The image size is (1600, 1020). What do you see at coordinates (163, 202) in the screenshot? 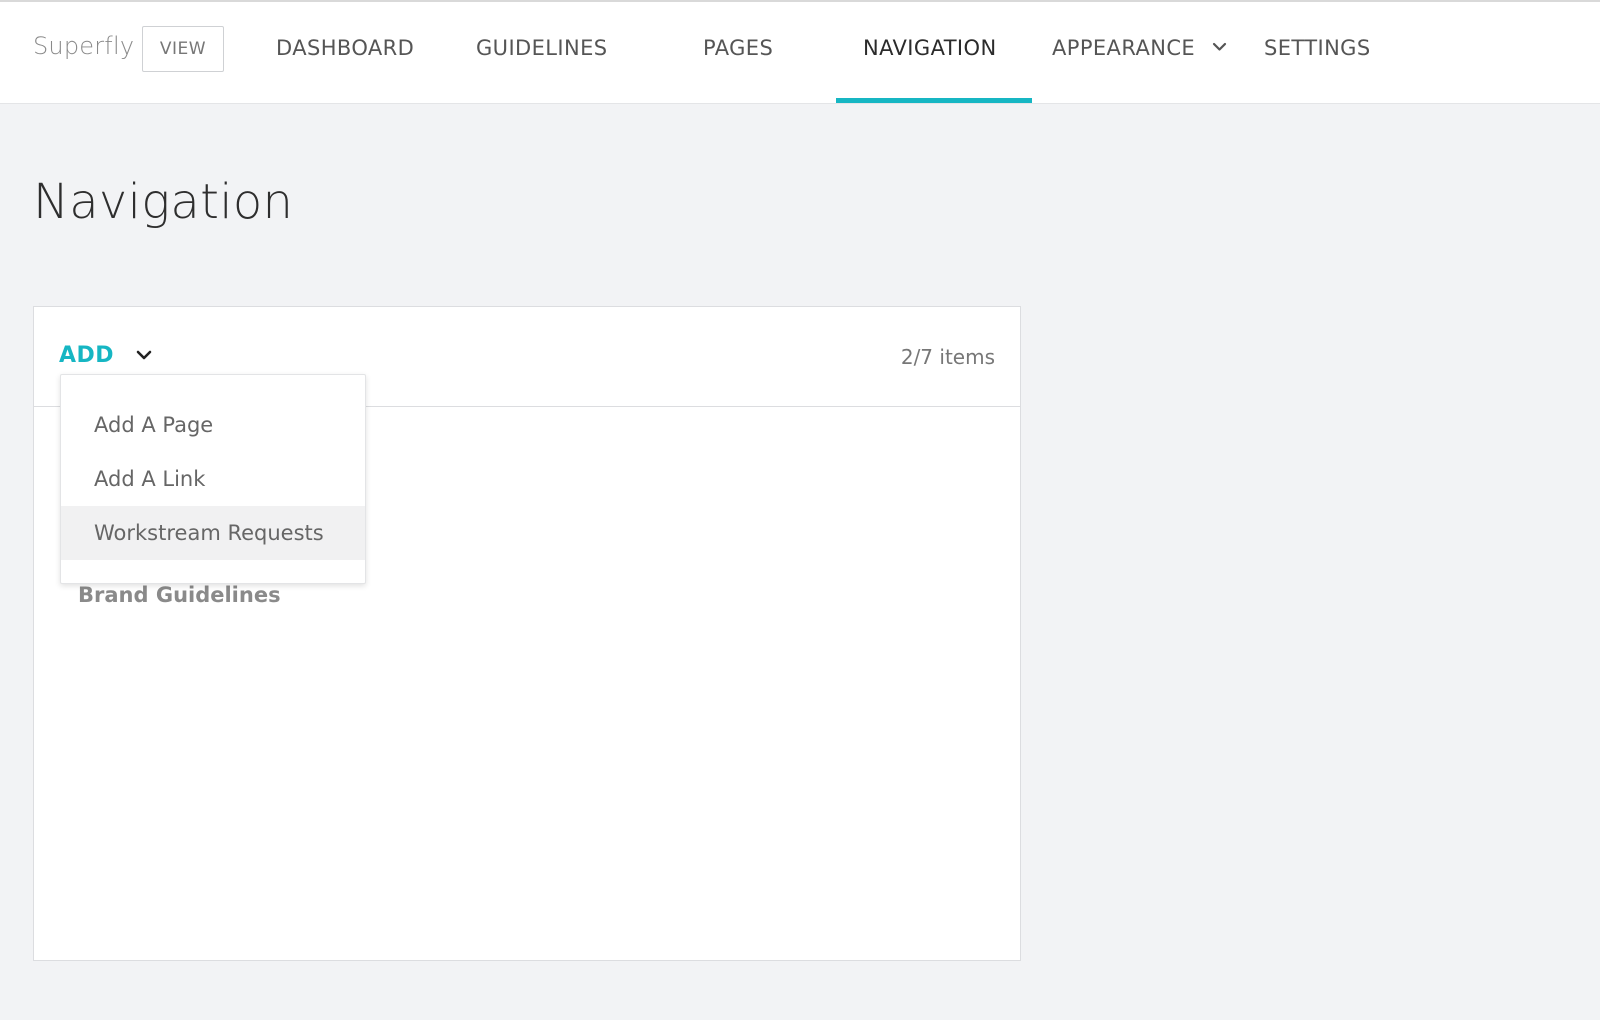
I see `page-title: Navigation` at bounding box center [163, 202].